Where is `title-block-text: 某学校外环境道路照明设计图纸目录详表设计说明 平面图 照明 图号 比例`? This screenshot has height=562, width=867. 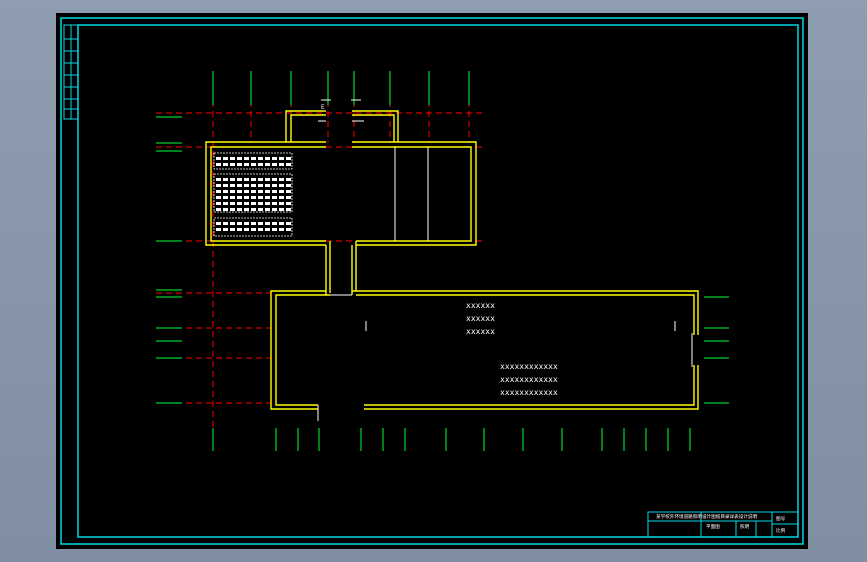
title-block-text: 某学校外环境道路照明设计图纸目录详表设计说明 平面图 照明 图号 比例 is located at coordinates (721, 523).